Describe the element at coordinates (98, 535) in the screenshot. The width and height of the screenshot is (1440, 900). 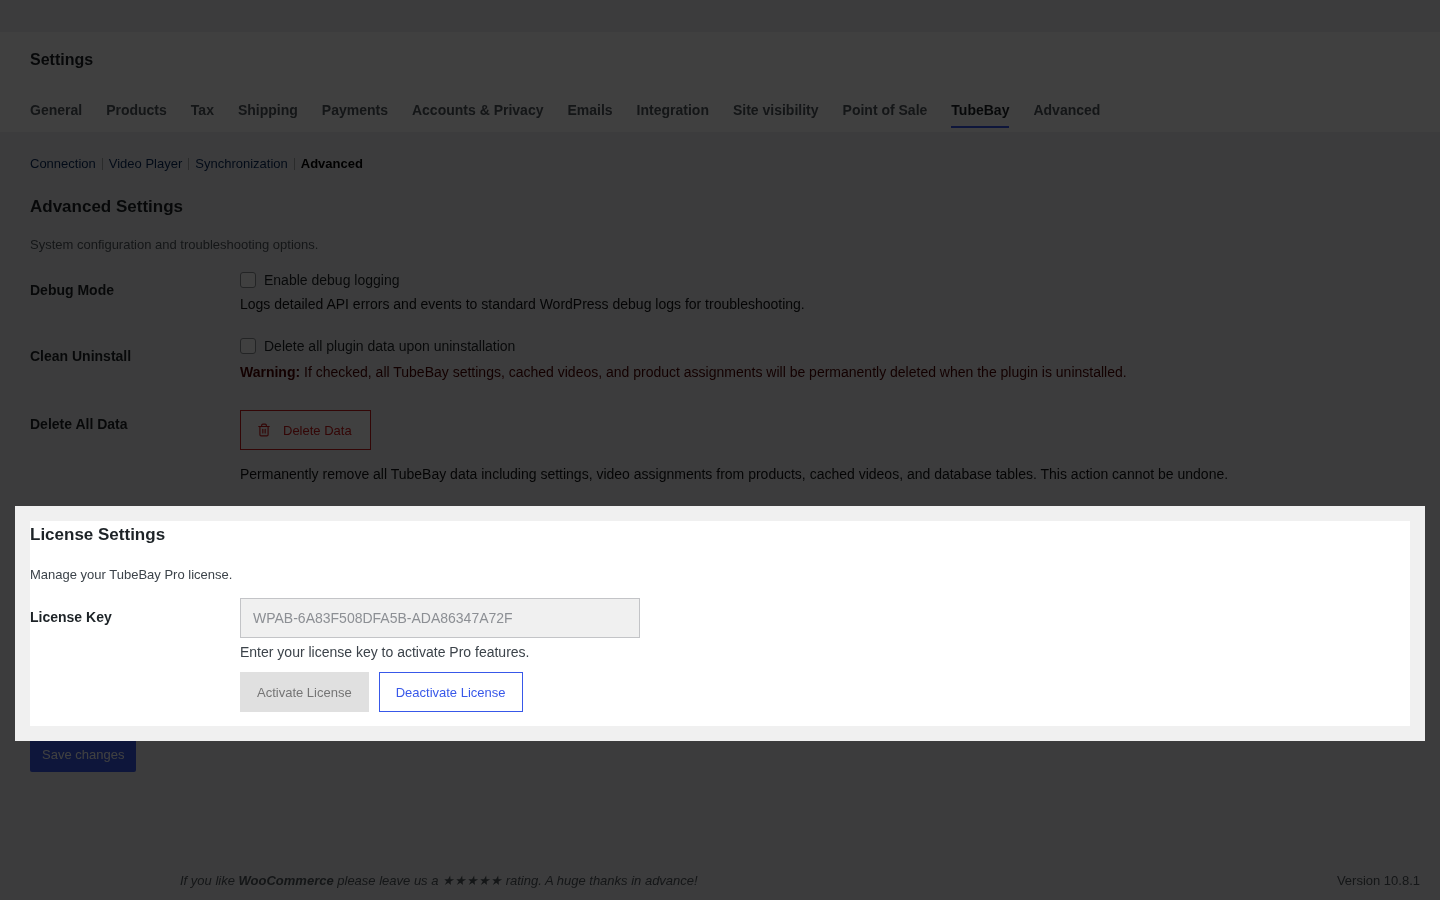
I see `section-title: License Settings` at that location.